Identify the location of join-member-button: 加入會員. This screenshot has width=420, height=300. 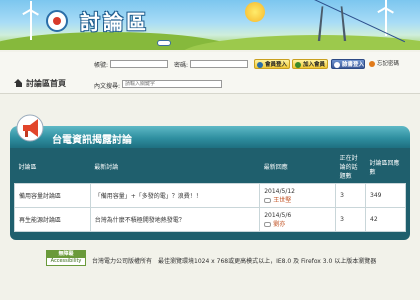
(310, 64).